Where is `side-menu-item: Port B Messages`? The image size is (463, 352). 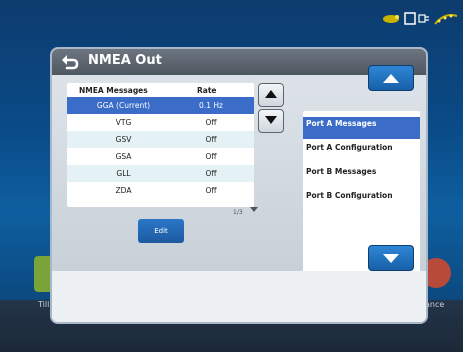 side-menu-item: Port B Messages is located at coordinates (361, 176).